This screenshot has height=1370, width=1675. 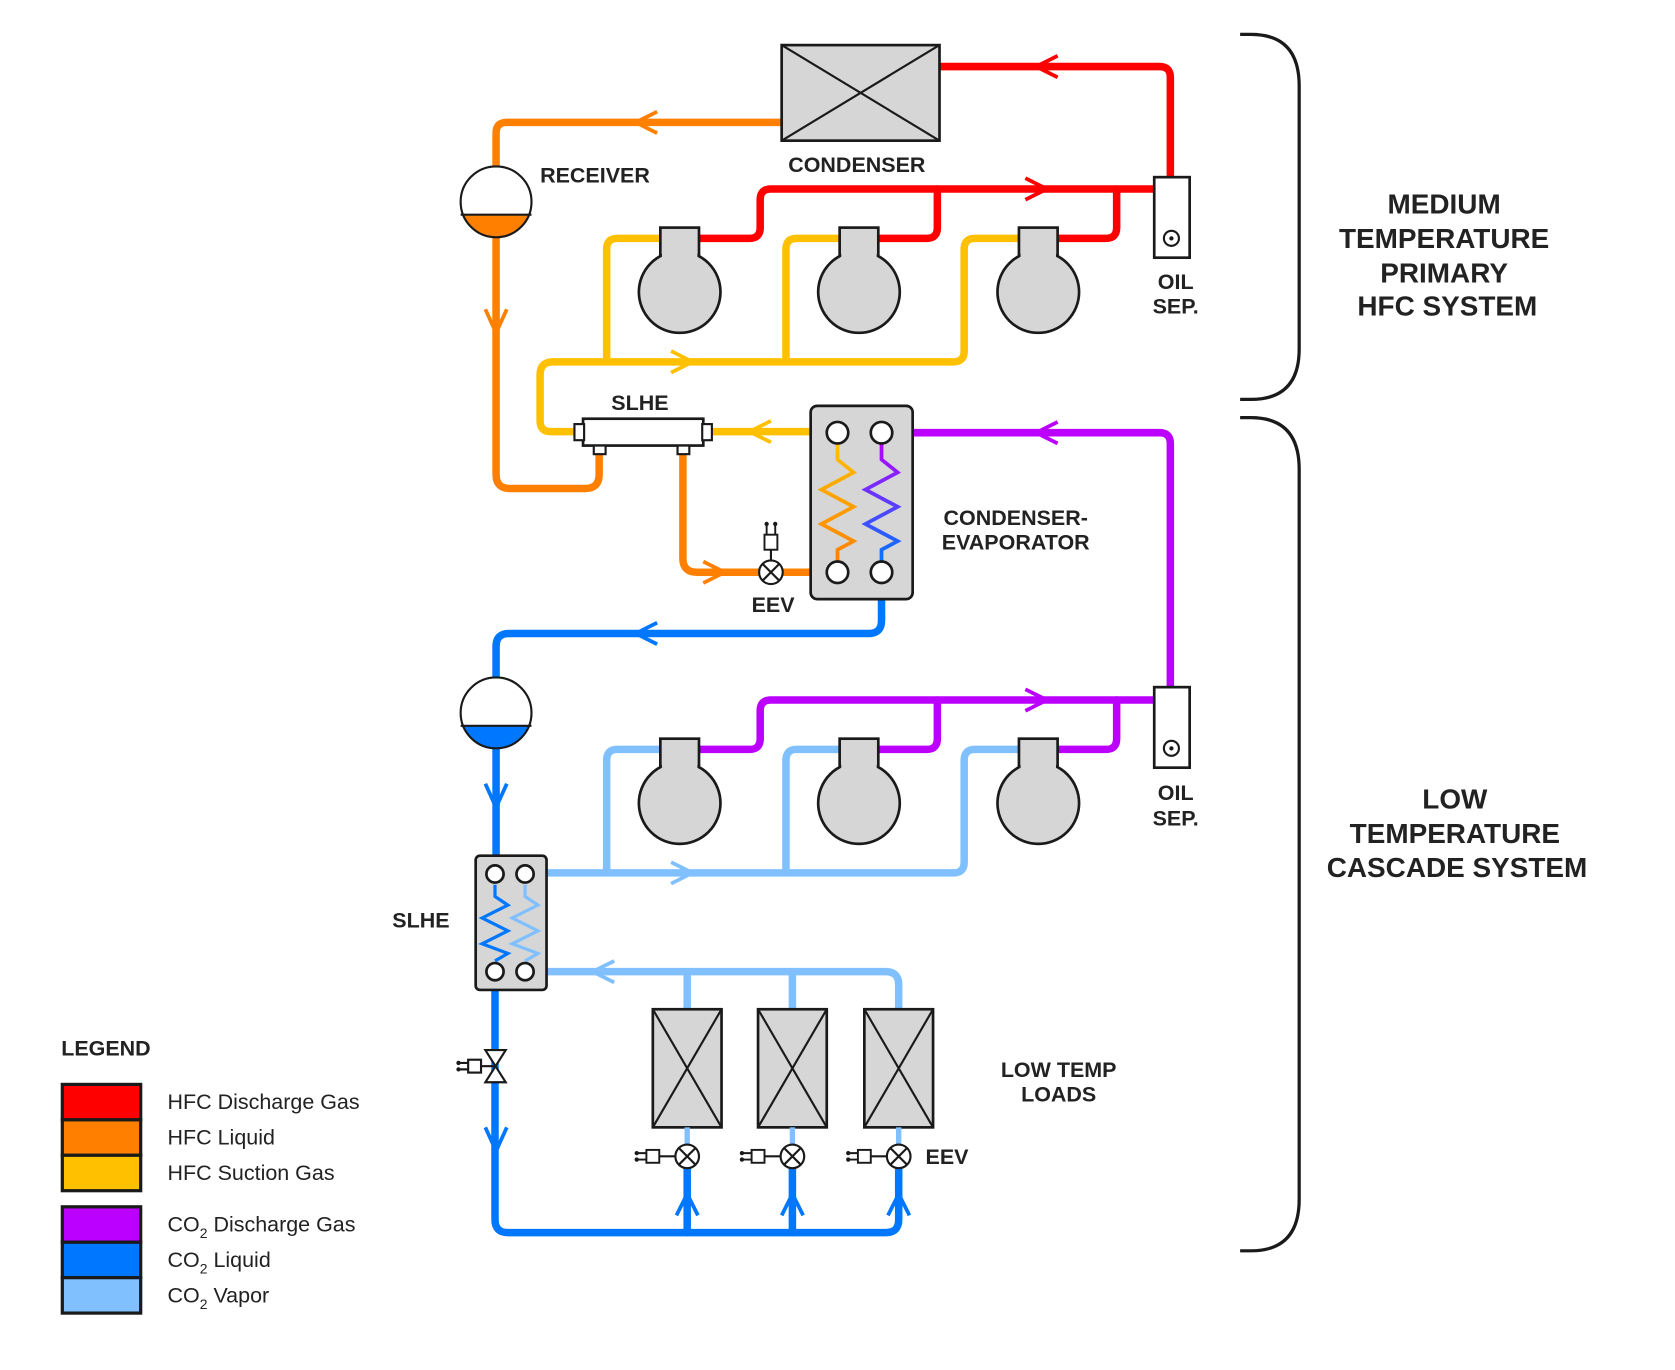 I want to click on low-temp-loads-label-line2: LOADS, so click(x=1058, y=1095).